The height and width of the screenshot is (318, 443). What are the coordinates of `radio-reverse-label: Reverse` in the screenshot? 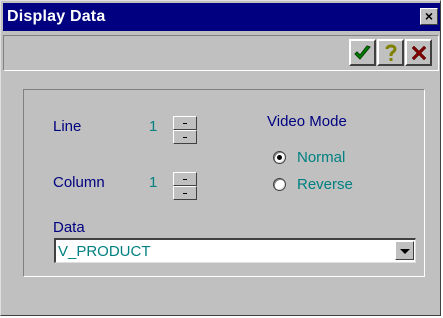 It's located at (325, 184).